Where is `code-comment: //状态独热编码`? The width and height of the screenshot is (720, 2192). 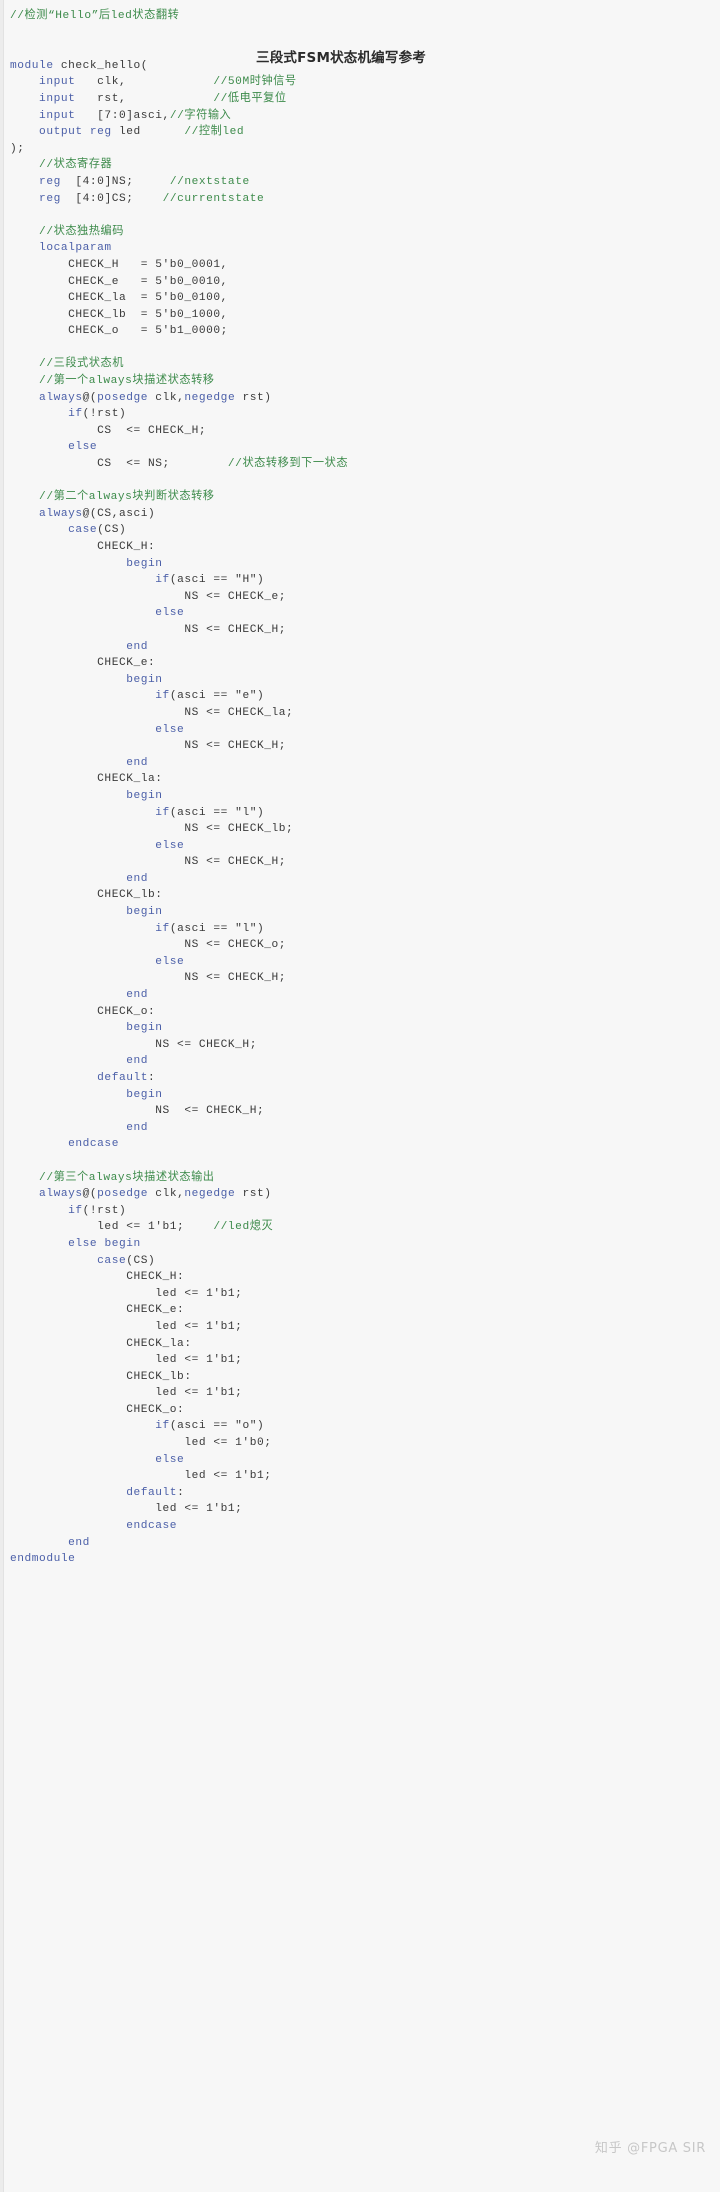
code-comment: //状态独热编码 is located at coordinates (67, 231).